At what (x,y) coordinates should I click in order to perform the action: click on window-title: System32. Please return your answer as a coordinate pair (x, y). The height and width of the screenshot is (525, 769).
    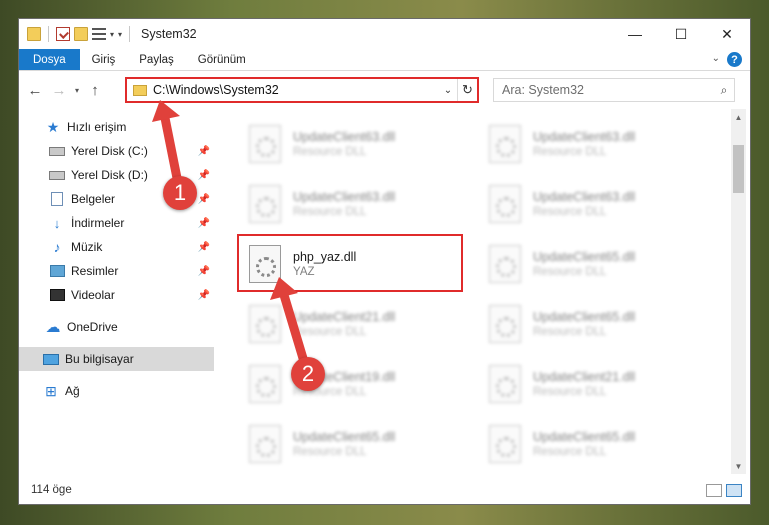
    Looking at the image, I should click on (169, 34).